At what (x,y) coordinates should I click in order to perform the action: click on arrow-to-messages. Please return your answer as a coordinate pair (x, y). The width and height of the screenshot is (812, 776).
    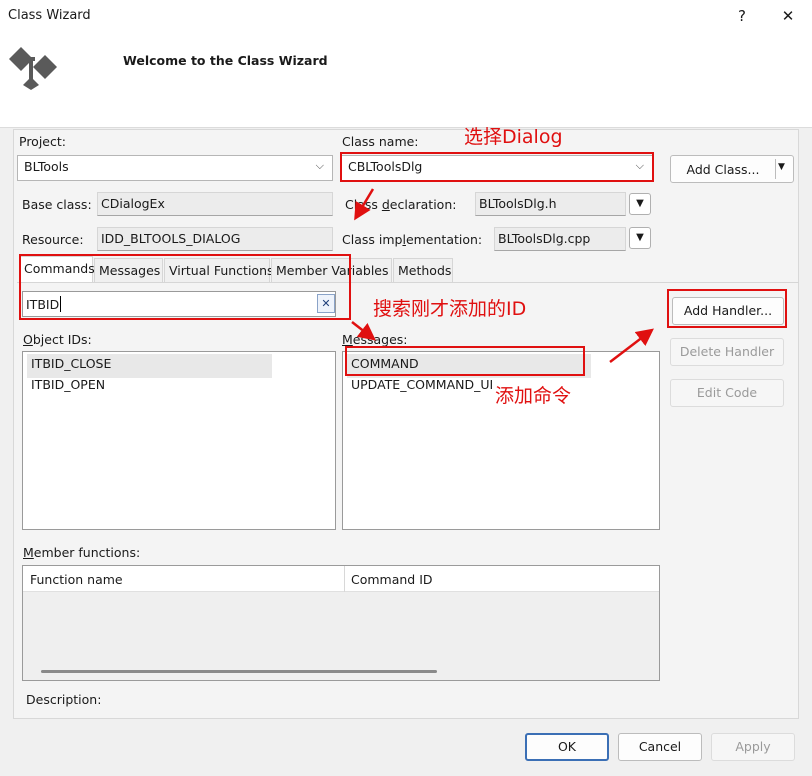
    Looking at the image, I should click on (363, 331).